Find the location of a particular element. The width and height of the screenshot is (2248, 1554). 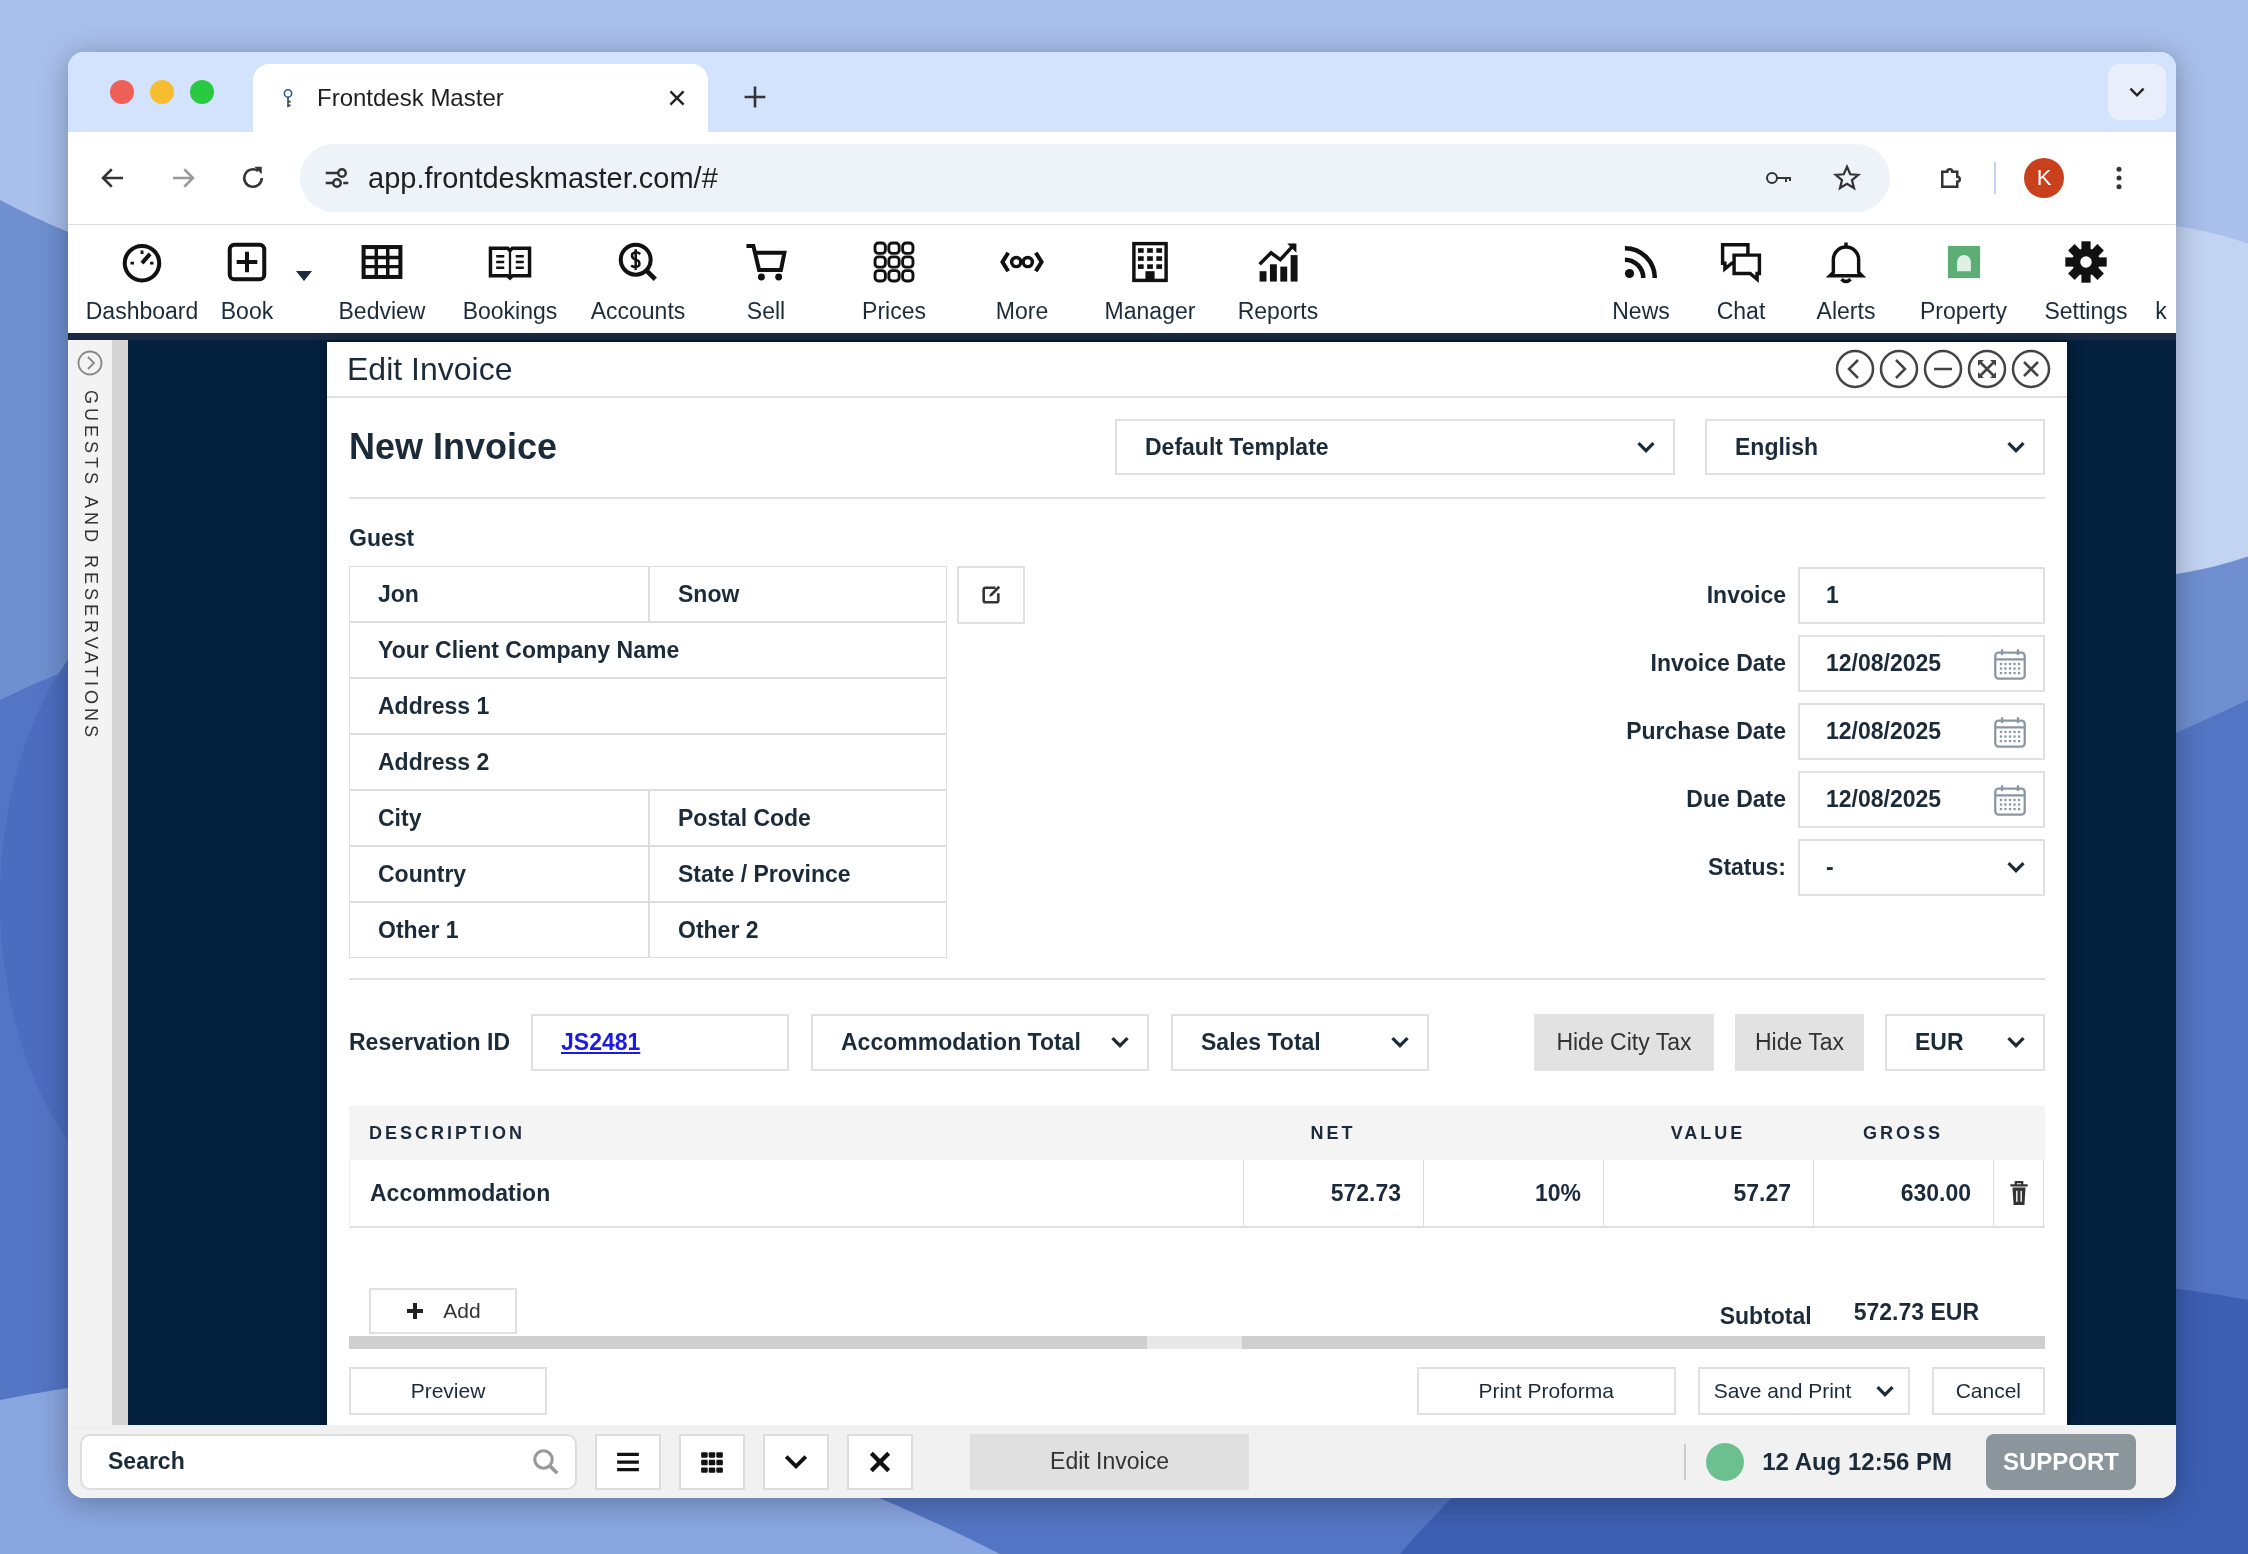

guest-field: Address 1 is located at coordinates (648, 706).